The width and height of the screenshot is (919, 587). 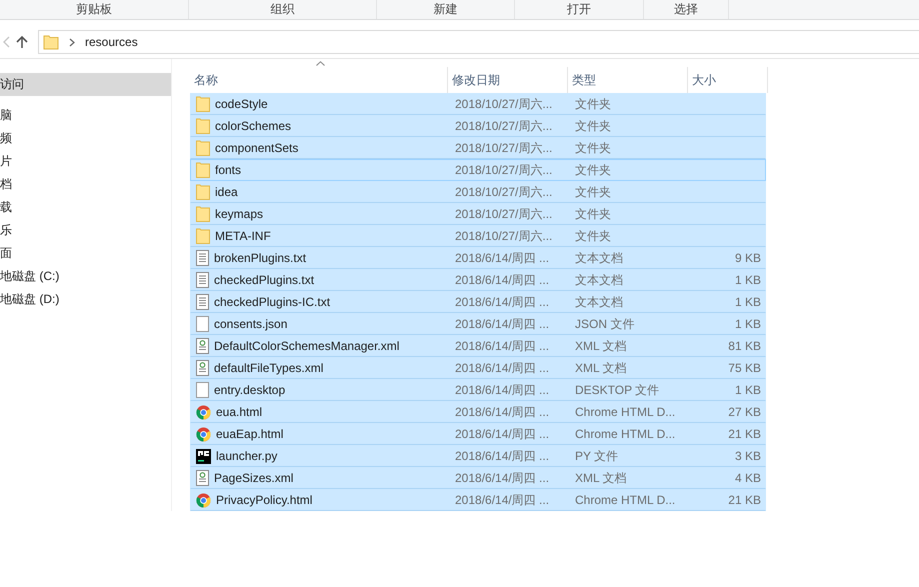 I want to click on file-row: launcher.py 2018/6/14/周四 ... PY 文件 3 KB, so click(x=478, y=456).